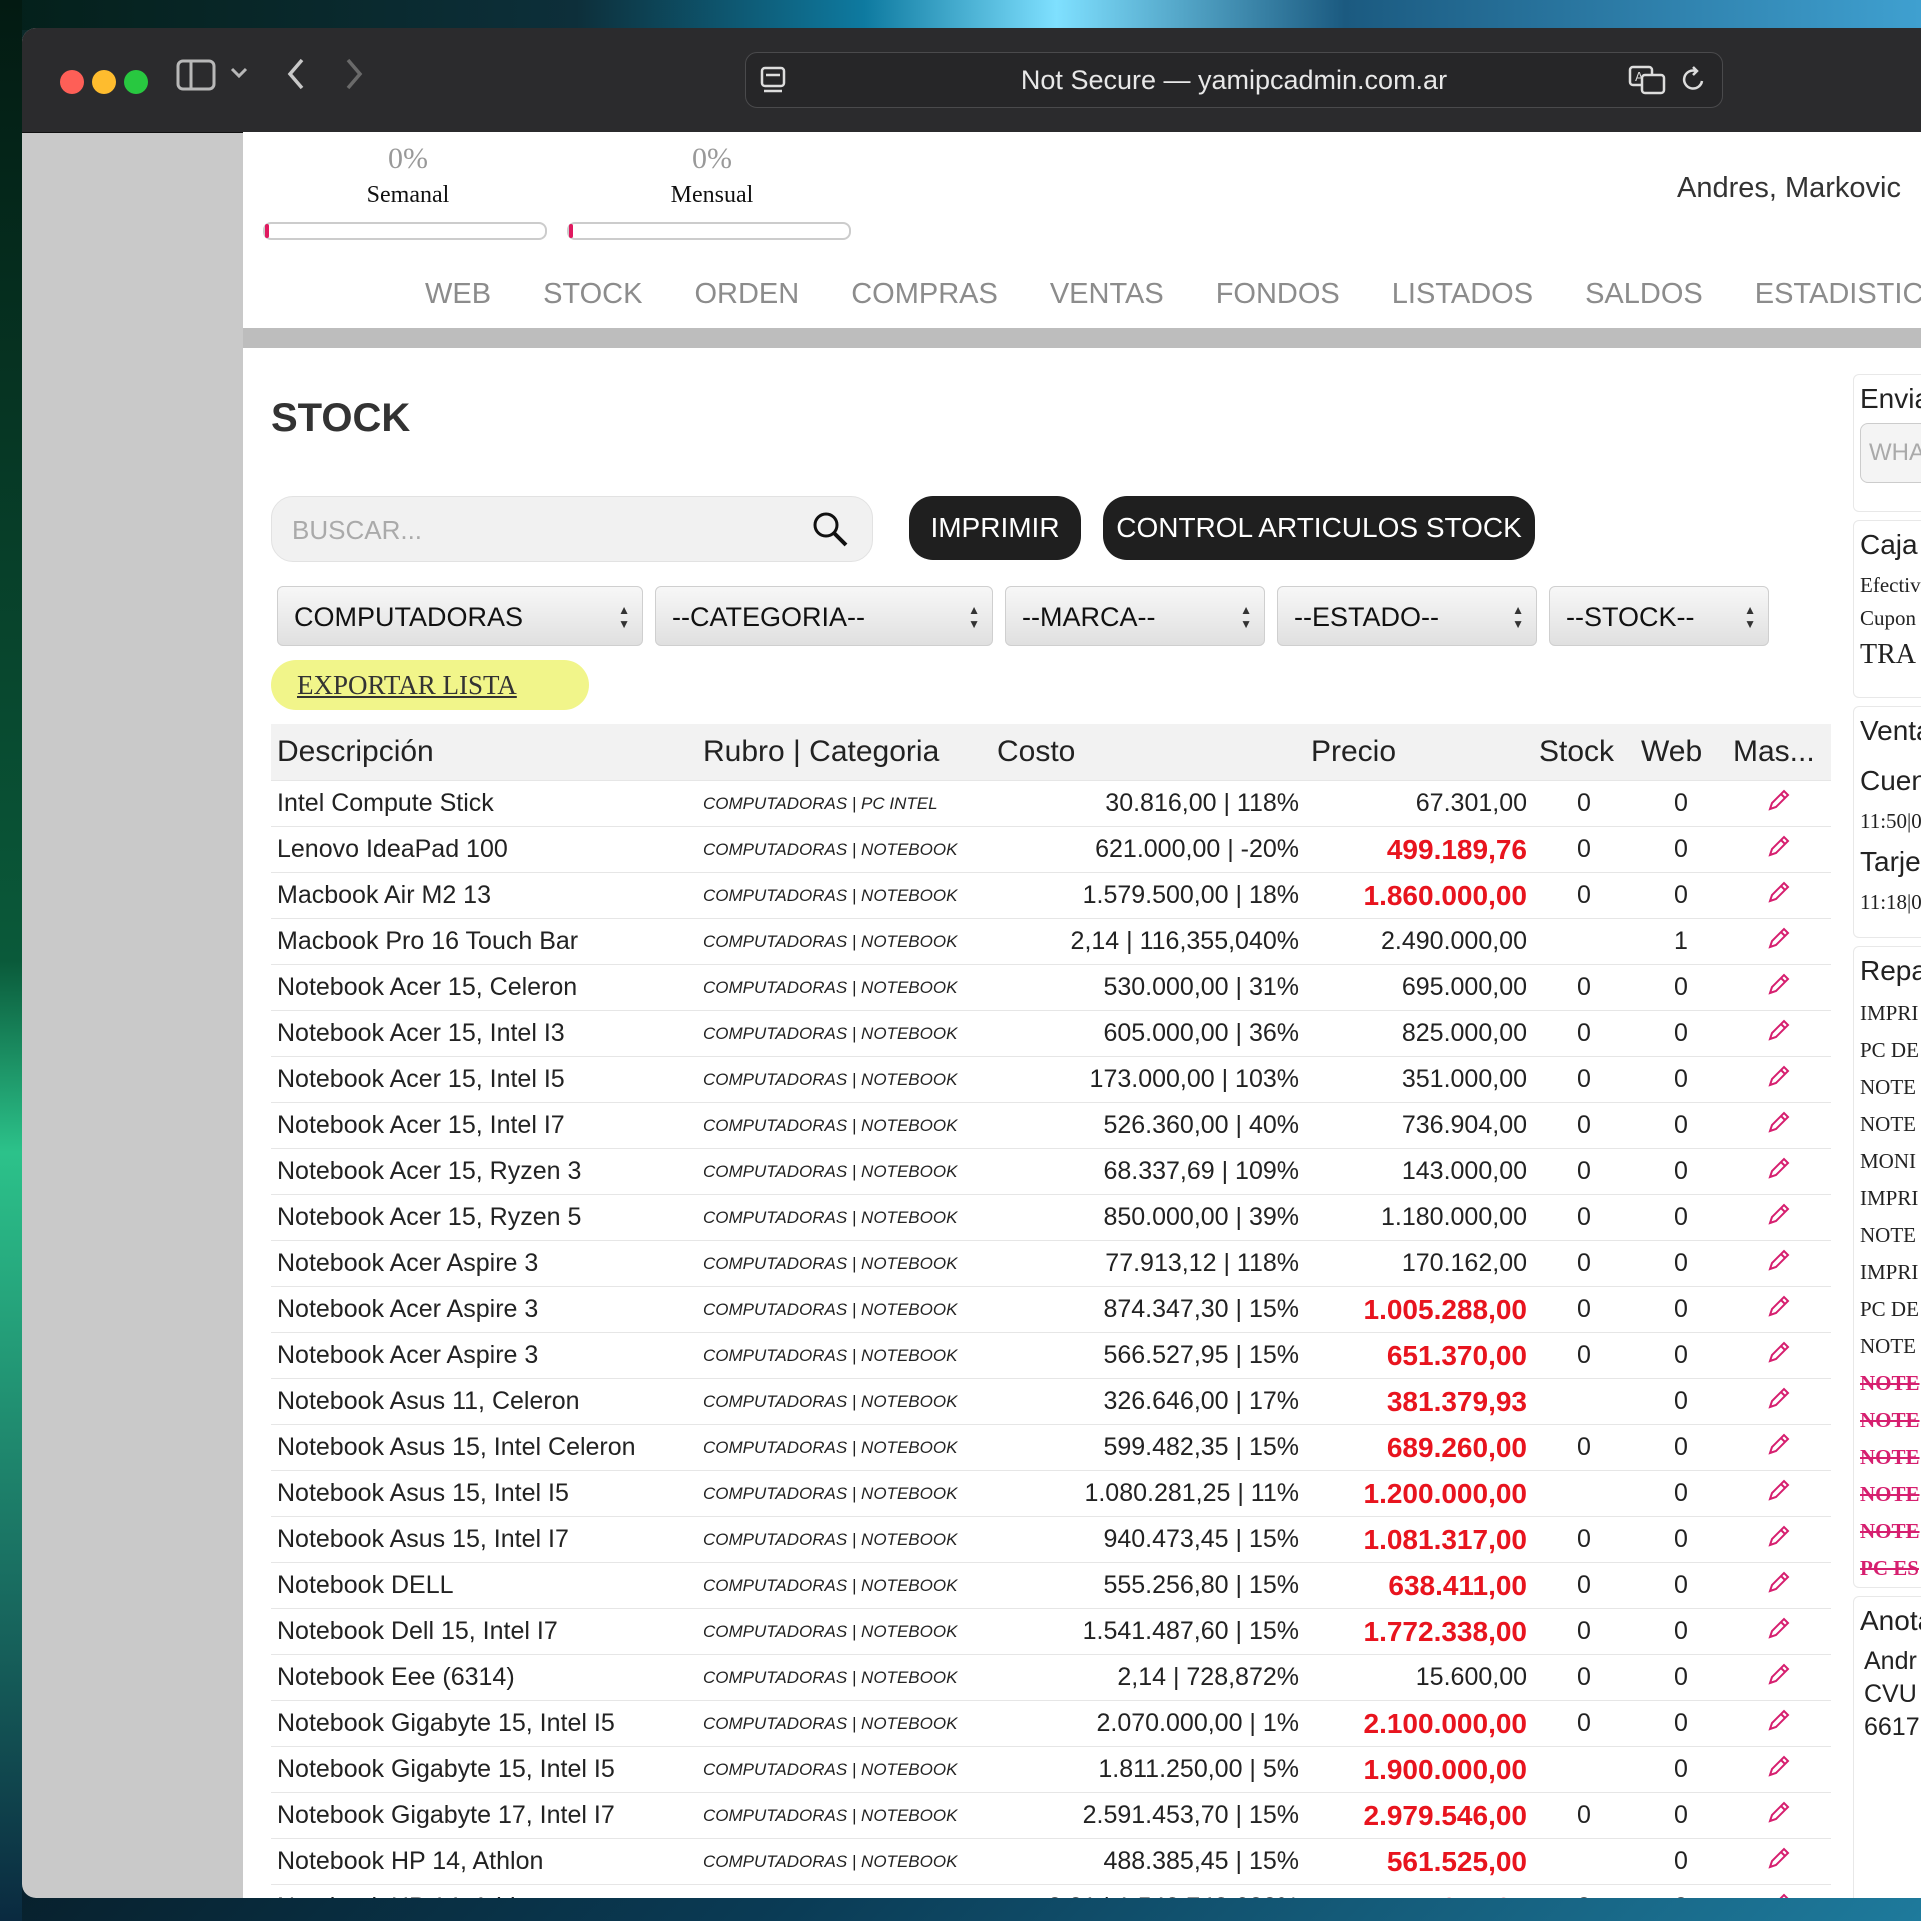 This screenshot has height=1921, width=1921. I want to click on back-icon, so click(296, 78).